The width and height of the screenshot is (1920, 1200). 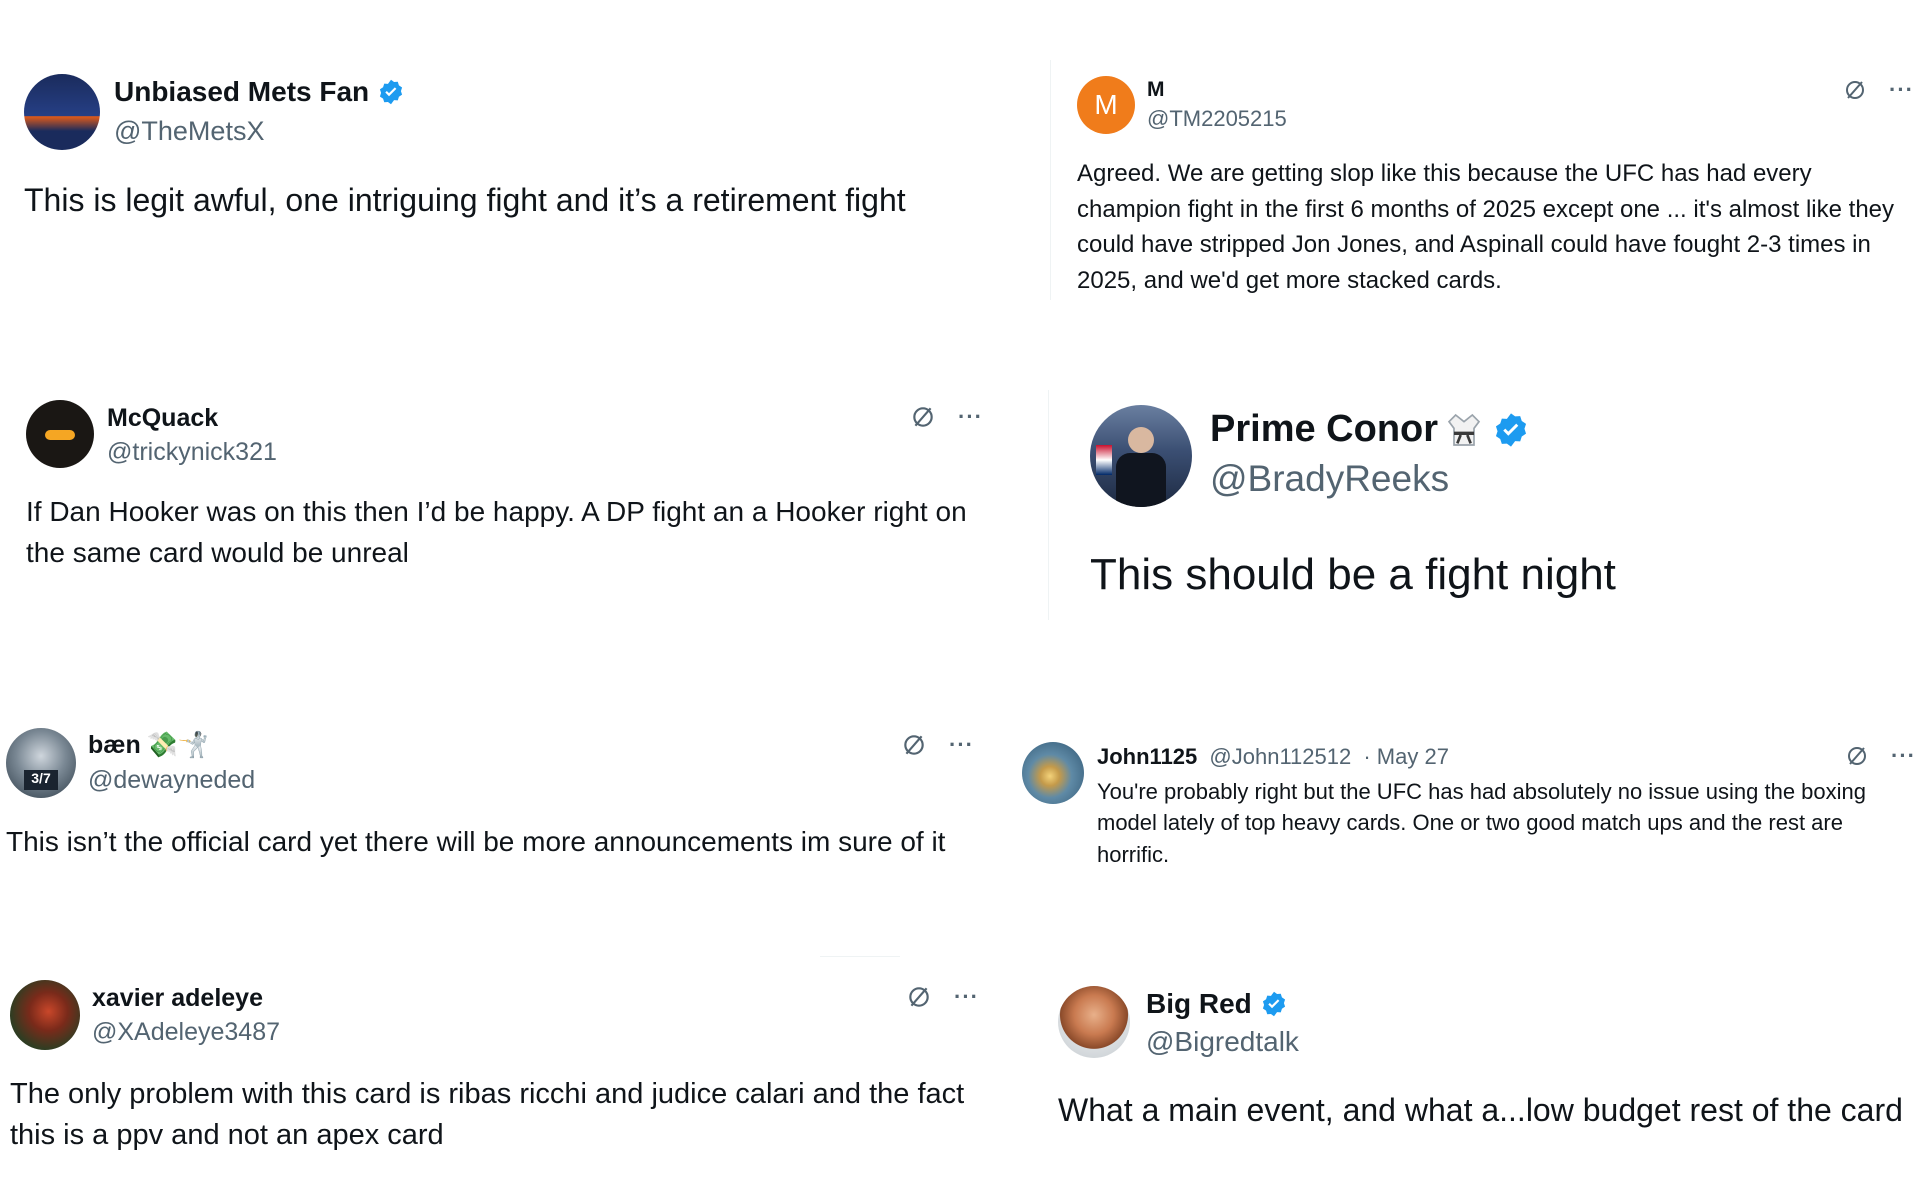 What do you see at coordinates (1199, 1004) in the screenshot?
I see `display-name: Big Red` at bounding box center [1199, 1004].